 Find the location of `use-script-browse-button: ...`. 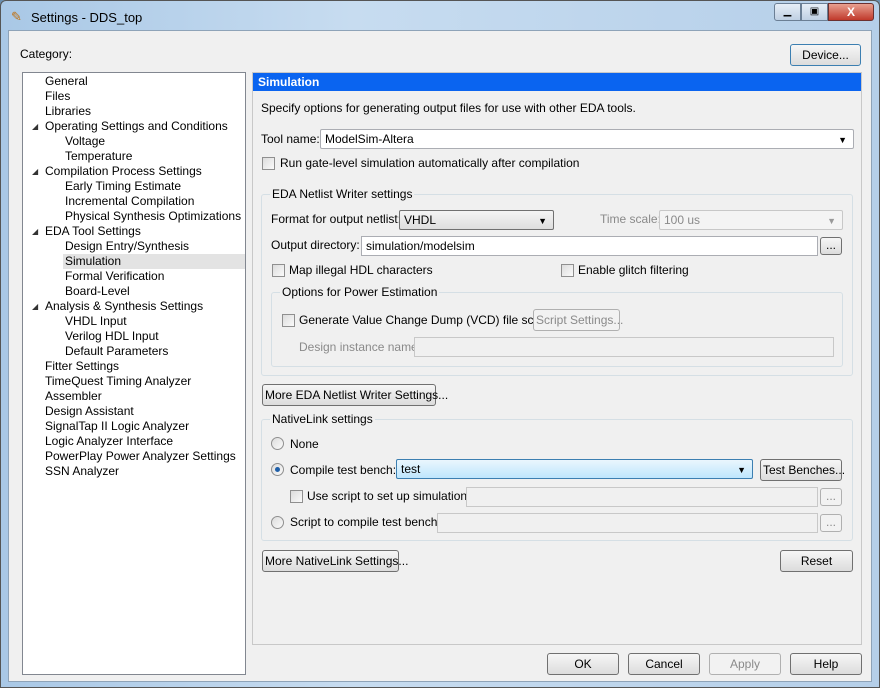

use-script-browse-button: ... is located at coordinates (831, 497).